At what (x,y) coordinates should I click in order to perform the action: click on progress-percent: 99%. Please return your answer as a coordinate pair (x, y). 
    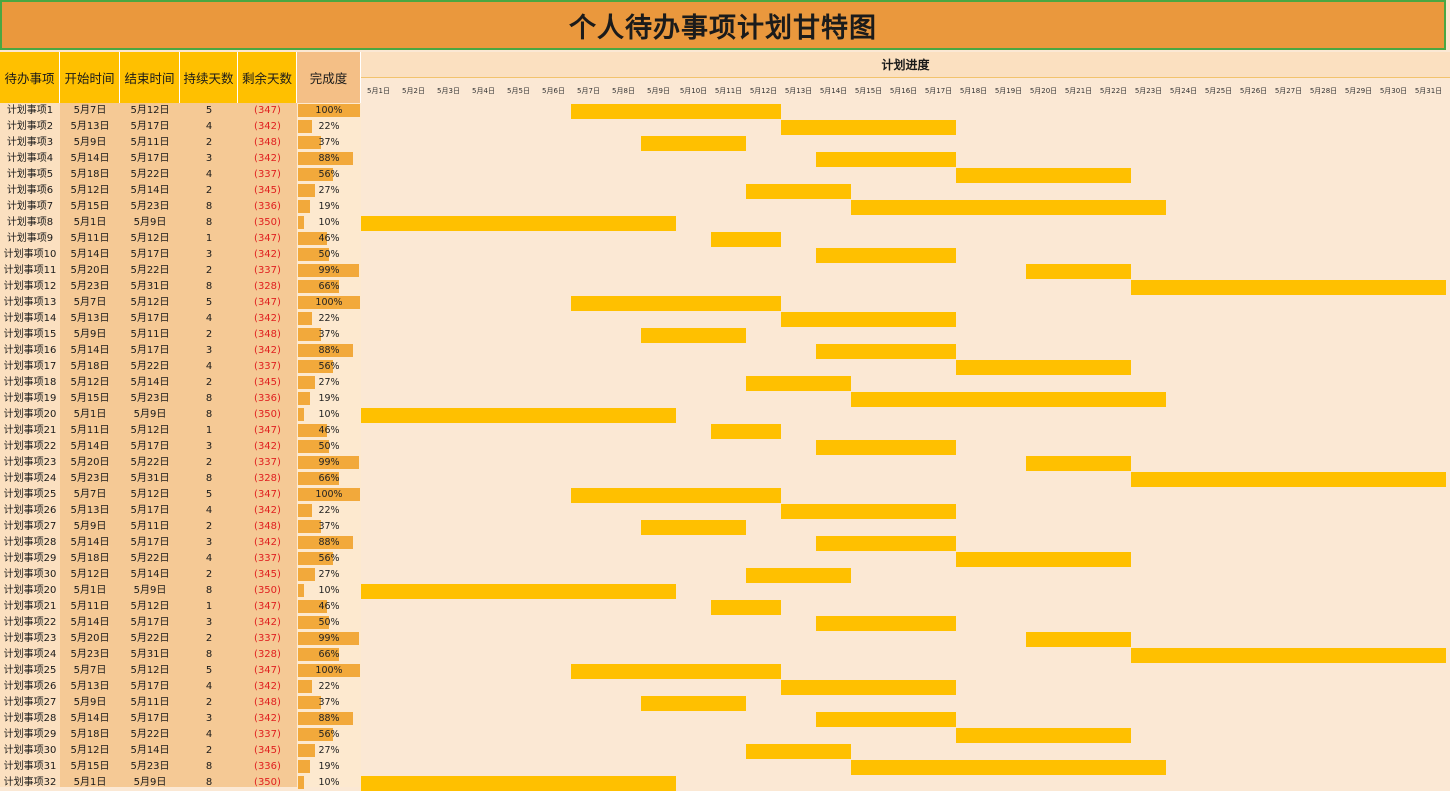
    Looking at the image, I should click on (329, 639).